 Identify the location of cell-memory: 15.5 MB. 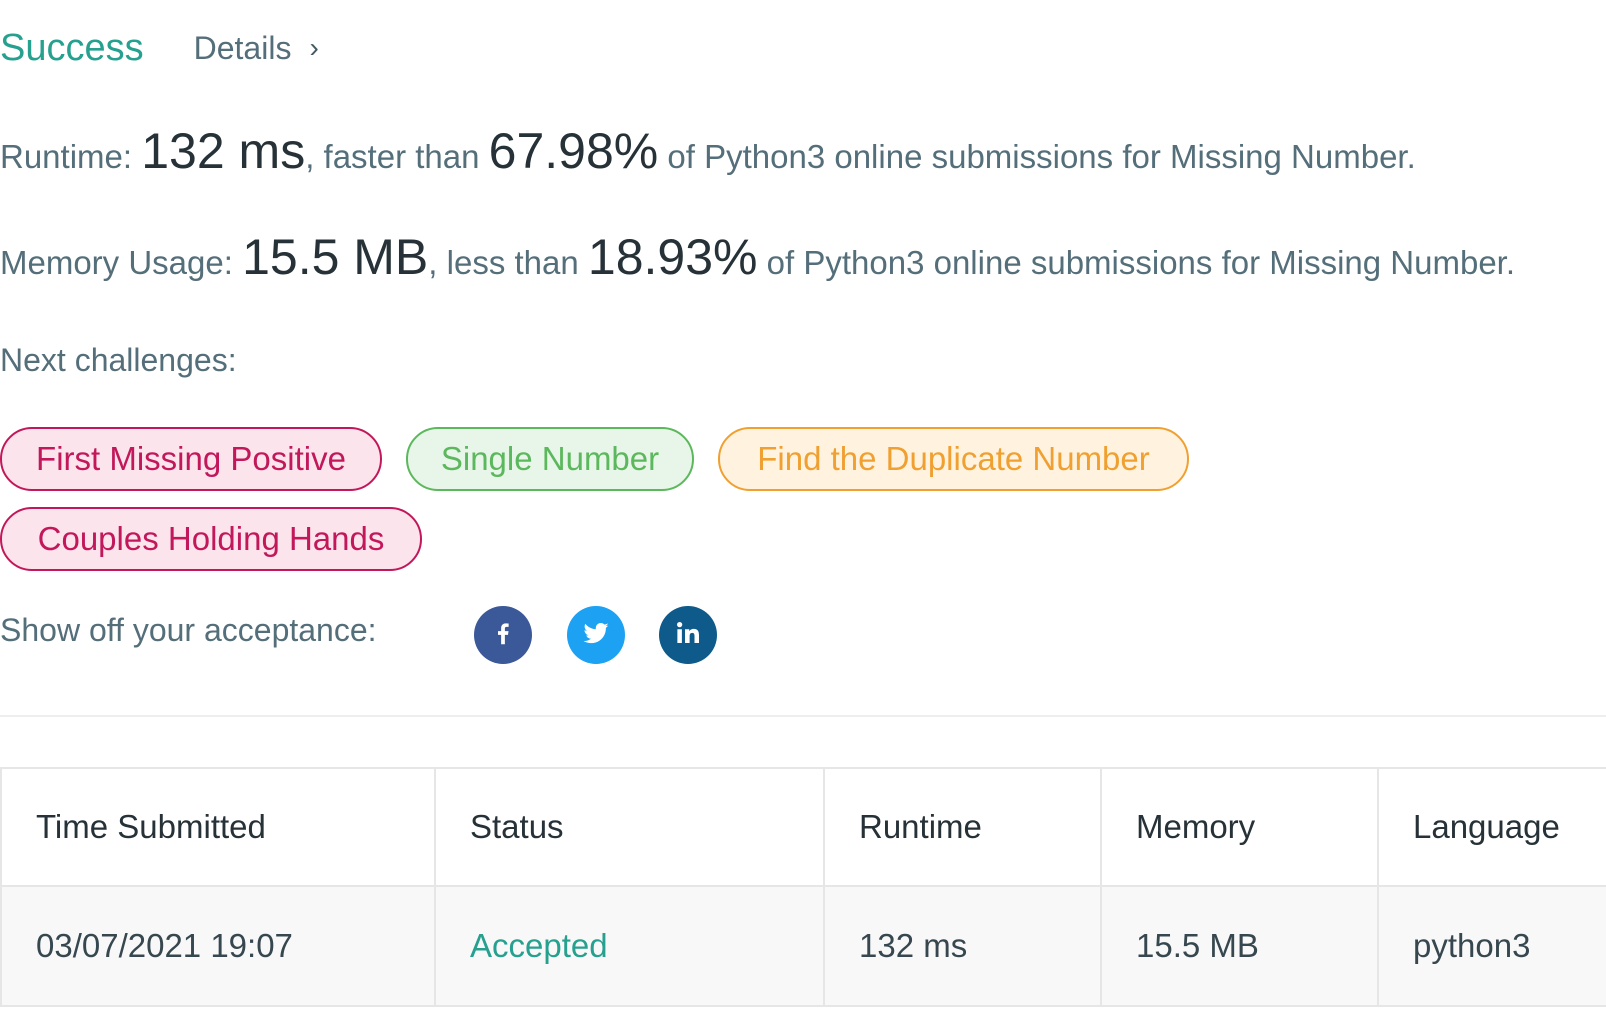
(1239, 946).